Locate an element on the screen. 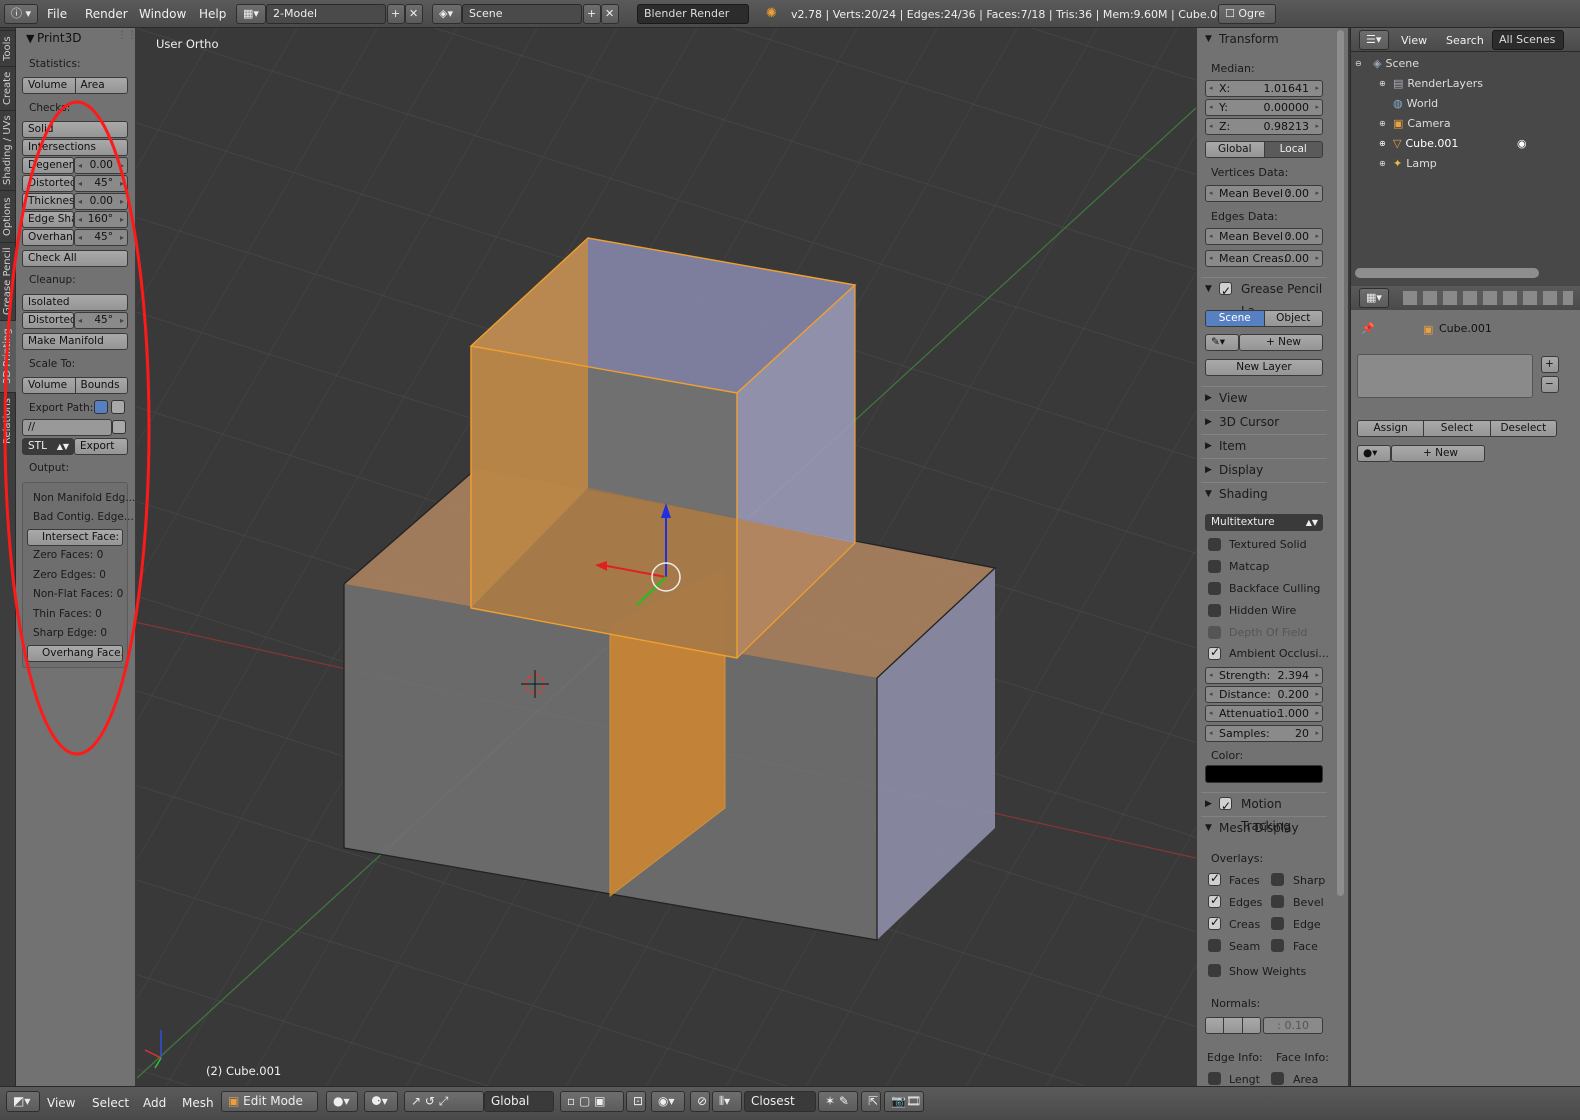 This screenshot has height=1120, width=1580. show-weights-checkbox is located at coordinates (1214, 970).